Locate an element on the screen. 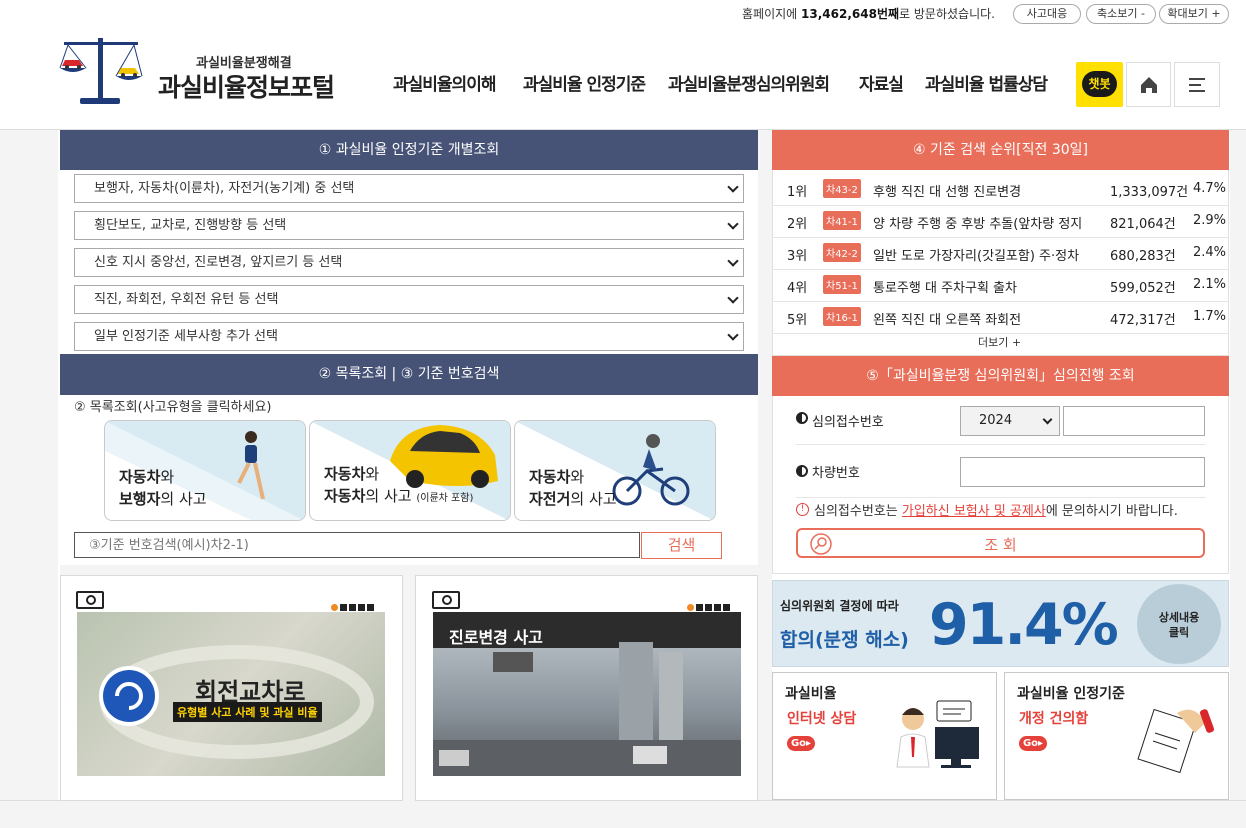 The width and height of the screenshot is (1246, 828). search-count: 1,333,097건 is located at coordinates (1149, 192).